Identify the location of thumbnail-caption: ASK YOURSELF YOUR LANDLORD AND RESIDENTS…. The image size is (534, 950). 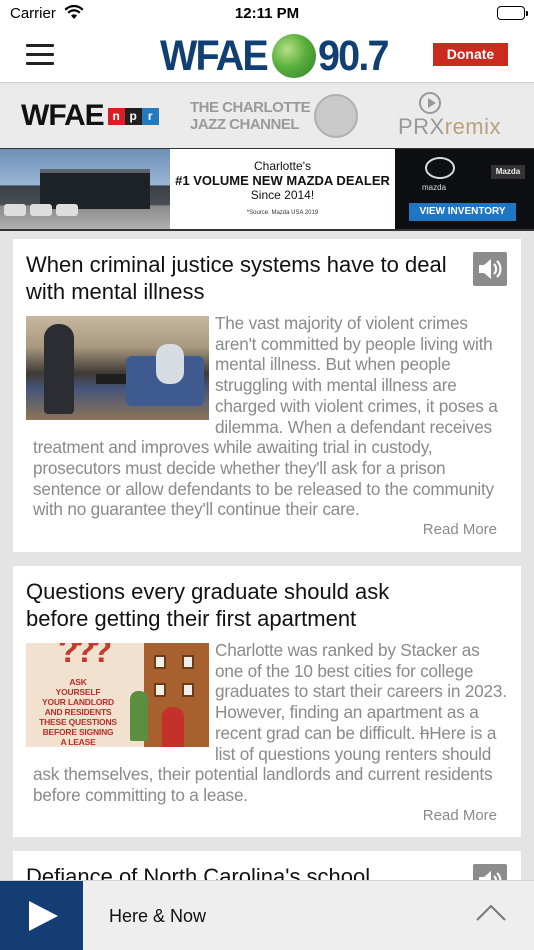
(78, 712).